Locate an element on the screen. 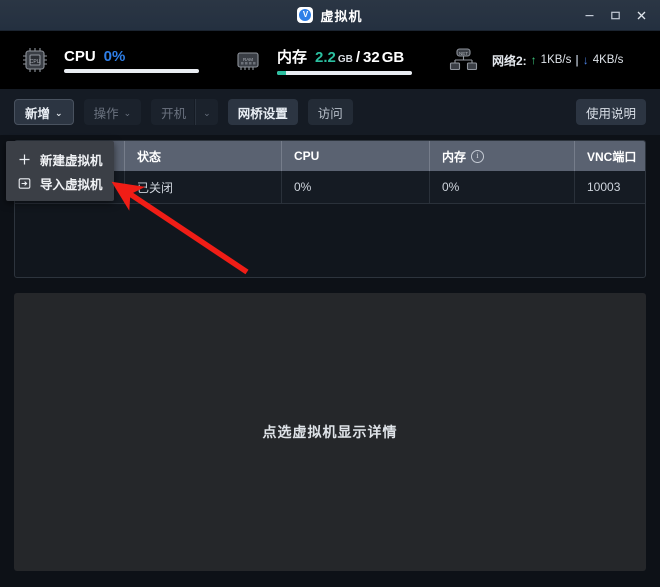  window-title: 虚拟机 is located at coordinates (341, 16).